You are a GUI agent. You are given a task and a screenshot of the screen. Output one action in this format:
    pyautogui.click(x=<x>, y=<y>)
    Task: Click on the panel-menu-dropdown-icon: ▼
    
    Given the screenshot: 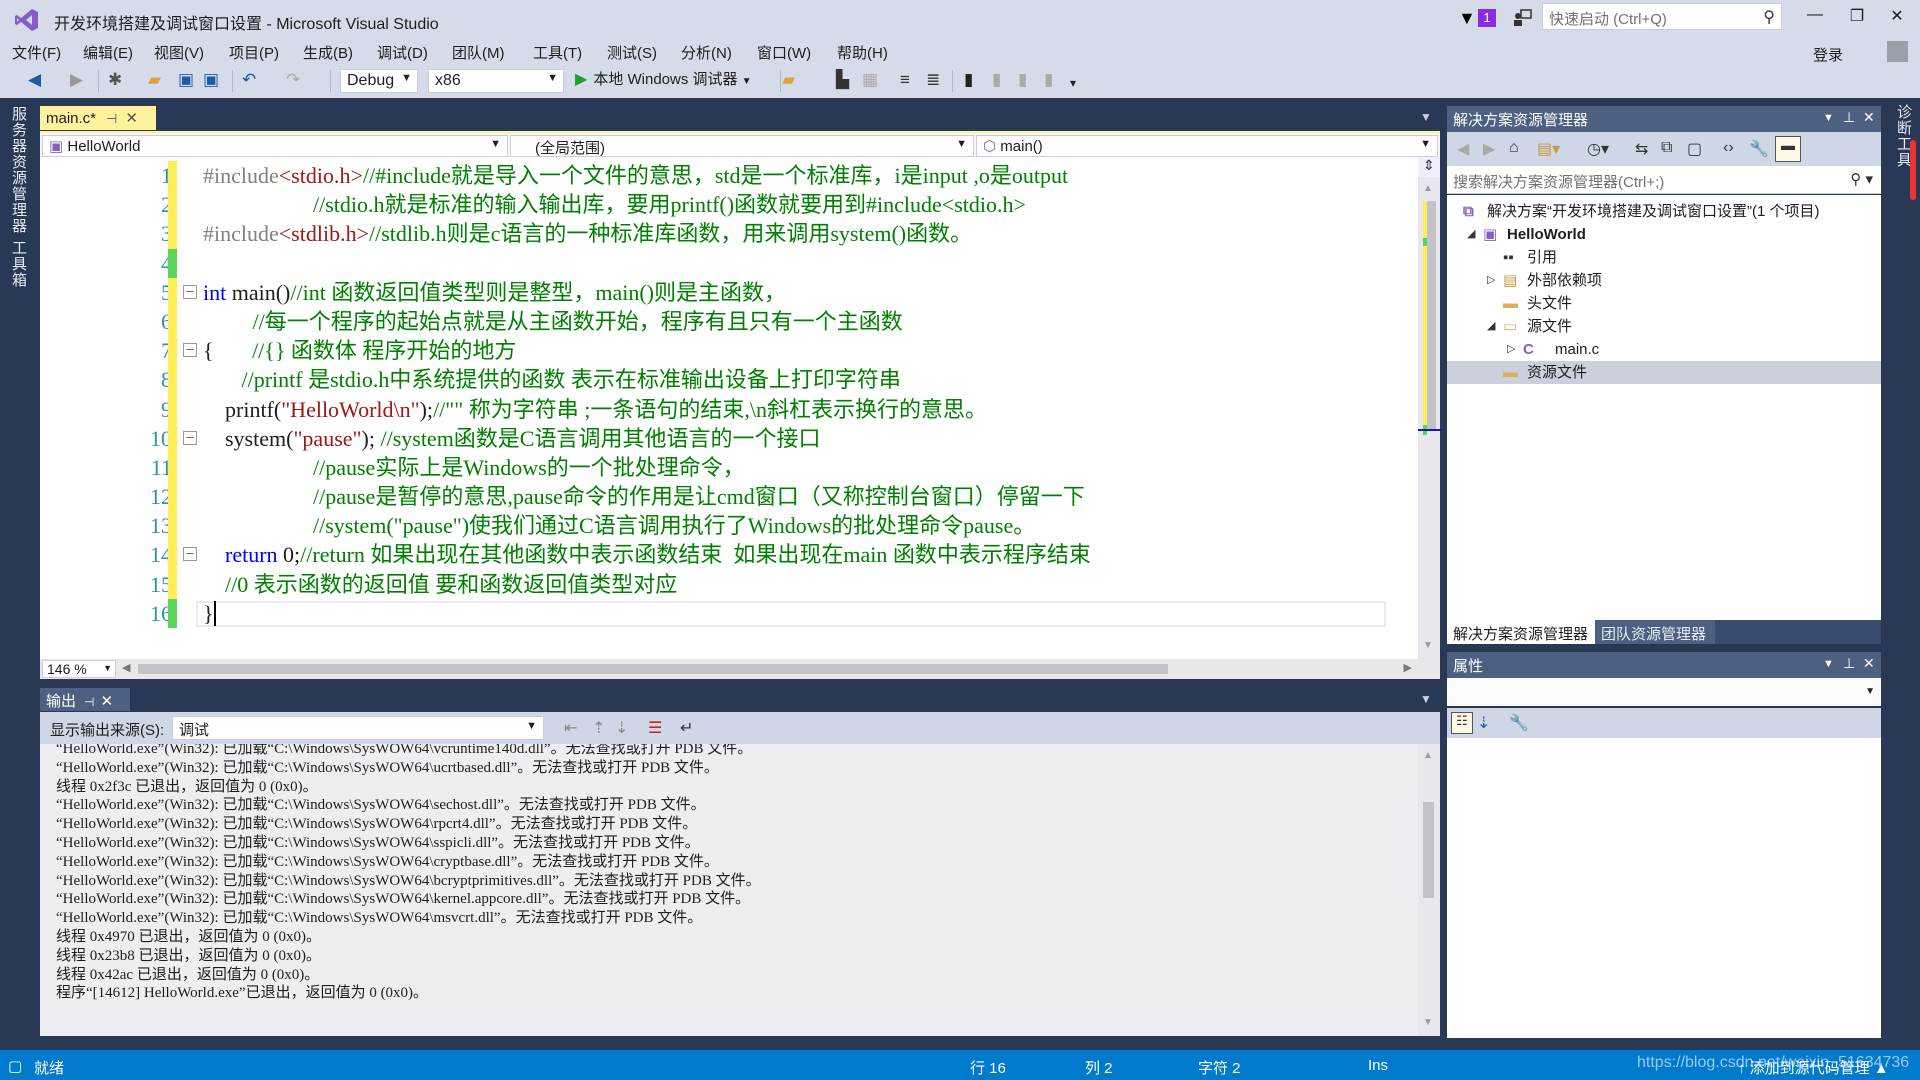 What is the action you would take?
    pyautogui.click(x=1426, y=699)
    